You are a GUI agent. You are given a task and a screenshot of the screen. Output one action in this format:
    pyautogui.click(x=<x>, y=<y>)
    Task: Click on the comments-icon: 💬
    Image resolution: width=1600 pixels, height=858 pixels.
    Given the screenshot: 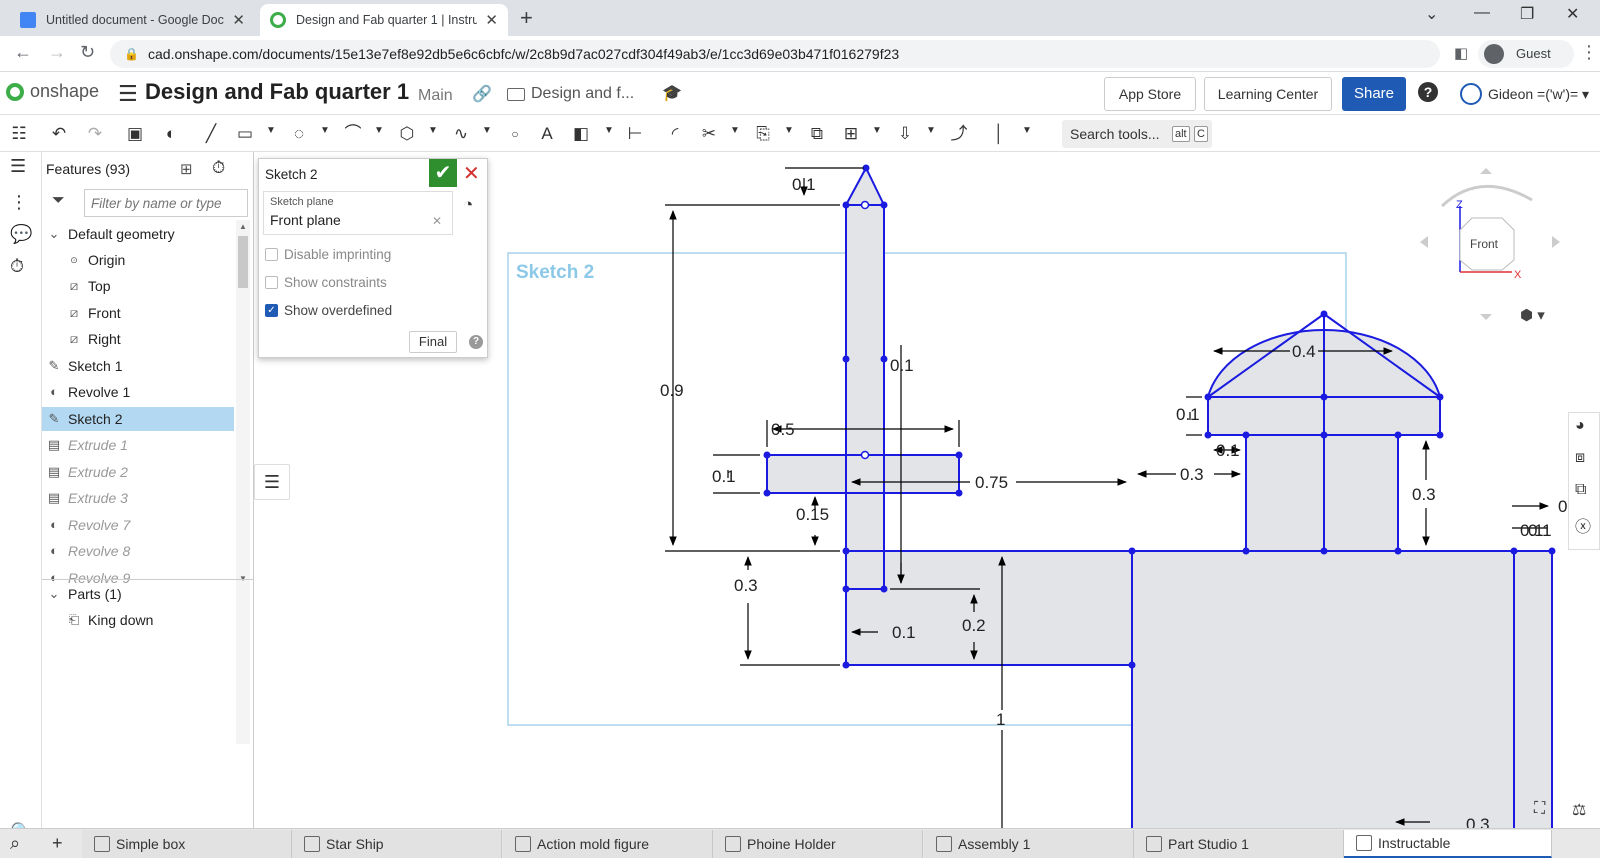 What is the action you would take?
    pyautogui.click(x=21, y=234)
    